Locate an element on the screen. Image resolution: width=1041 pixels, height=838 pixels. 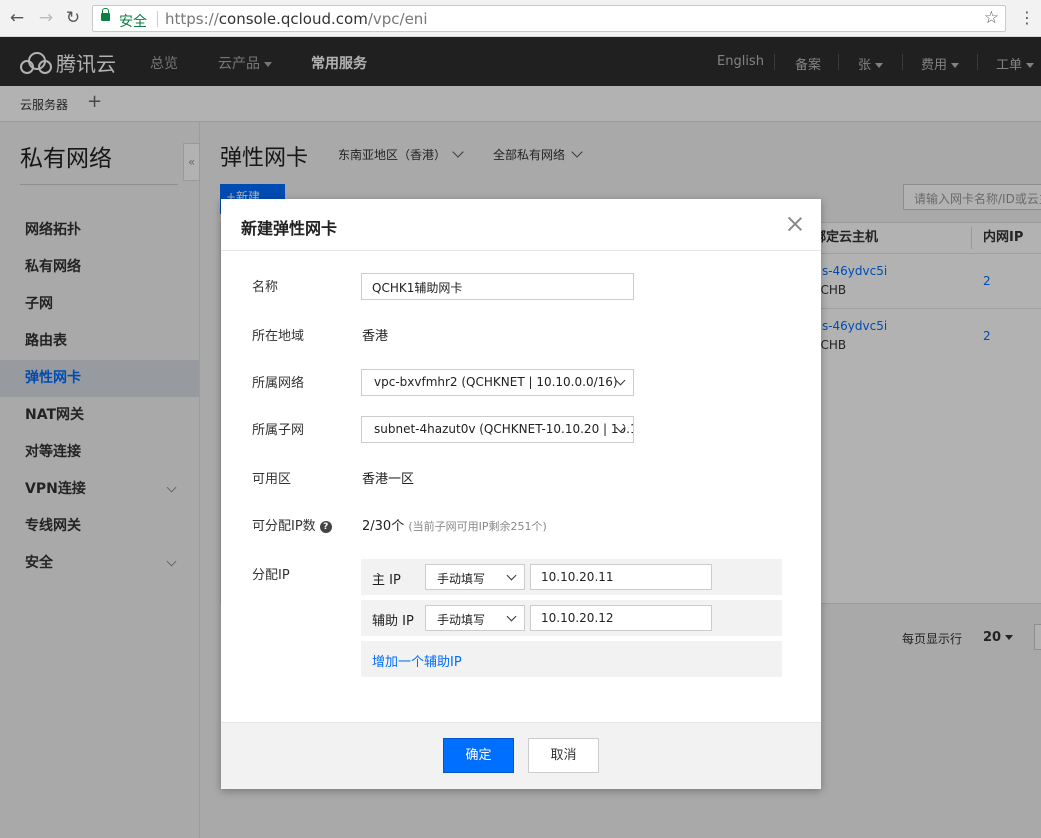
name-field: QCHK1辅助网卡 is located at coordinates (497, 286).